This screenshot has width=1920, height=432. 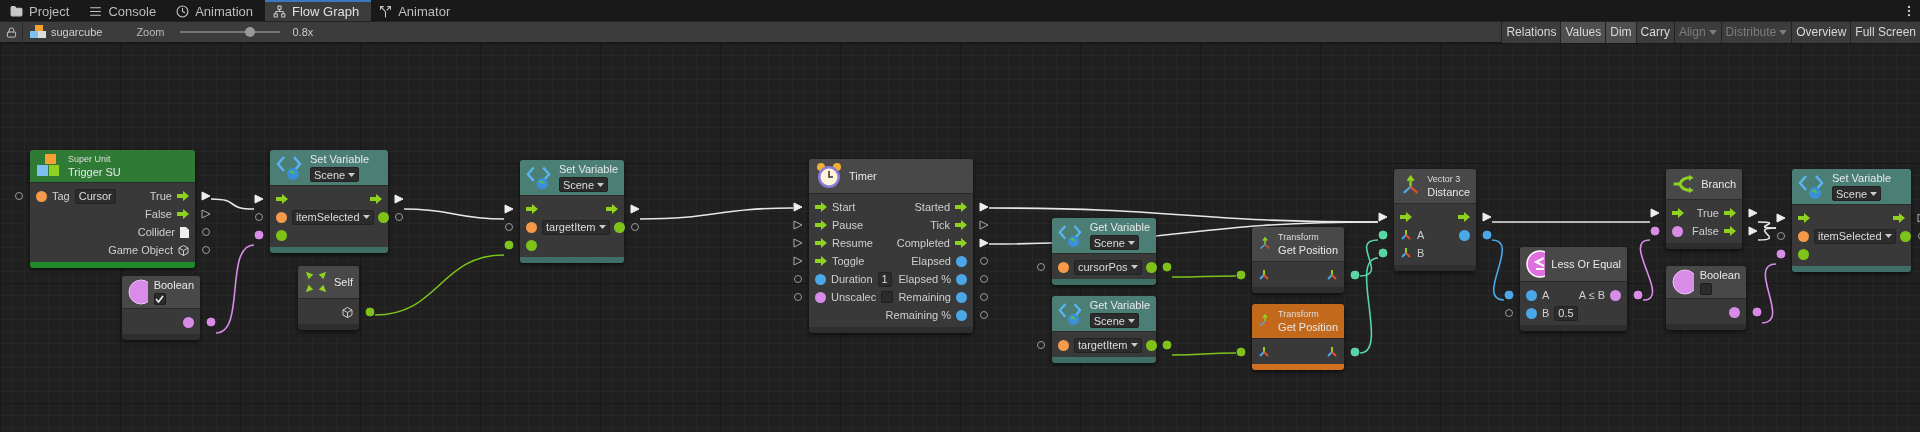 I want to click on tab: Animator, so click(x=417, y=10).